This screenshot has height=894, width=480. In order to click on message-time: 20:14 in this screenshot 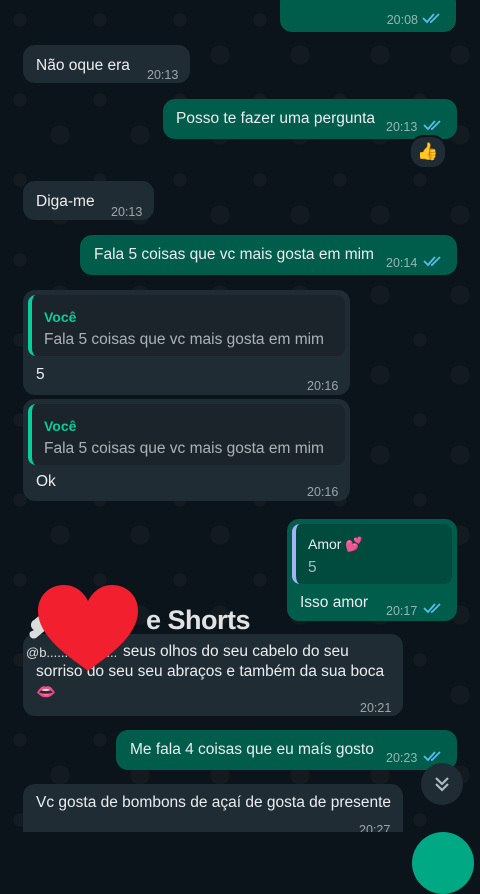, I will do `click(402, 263)`.